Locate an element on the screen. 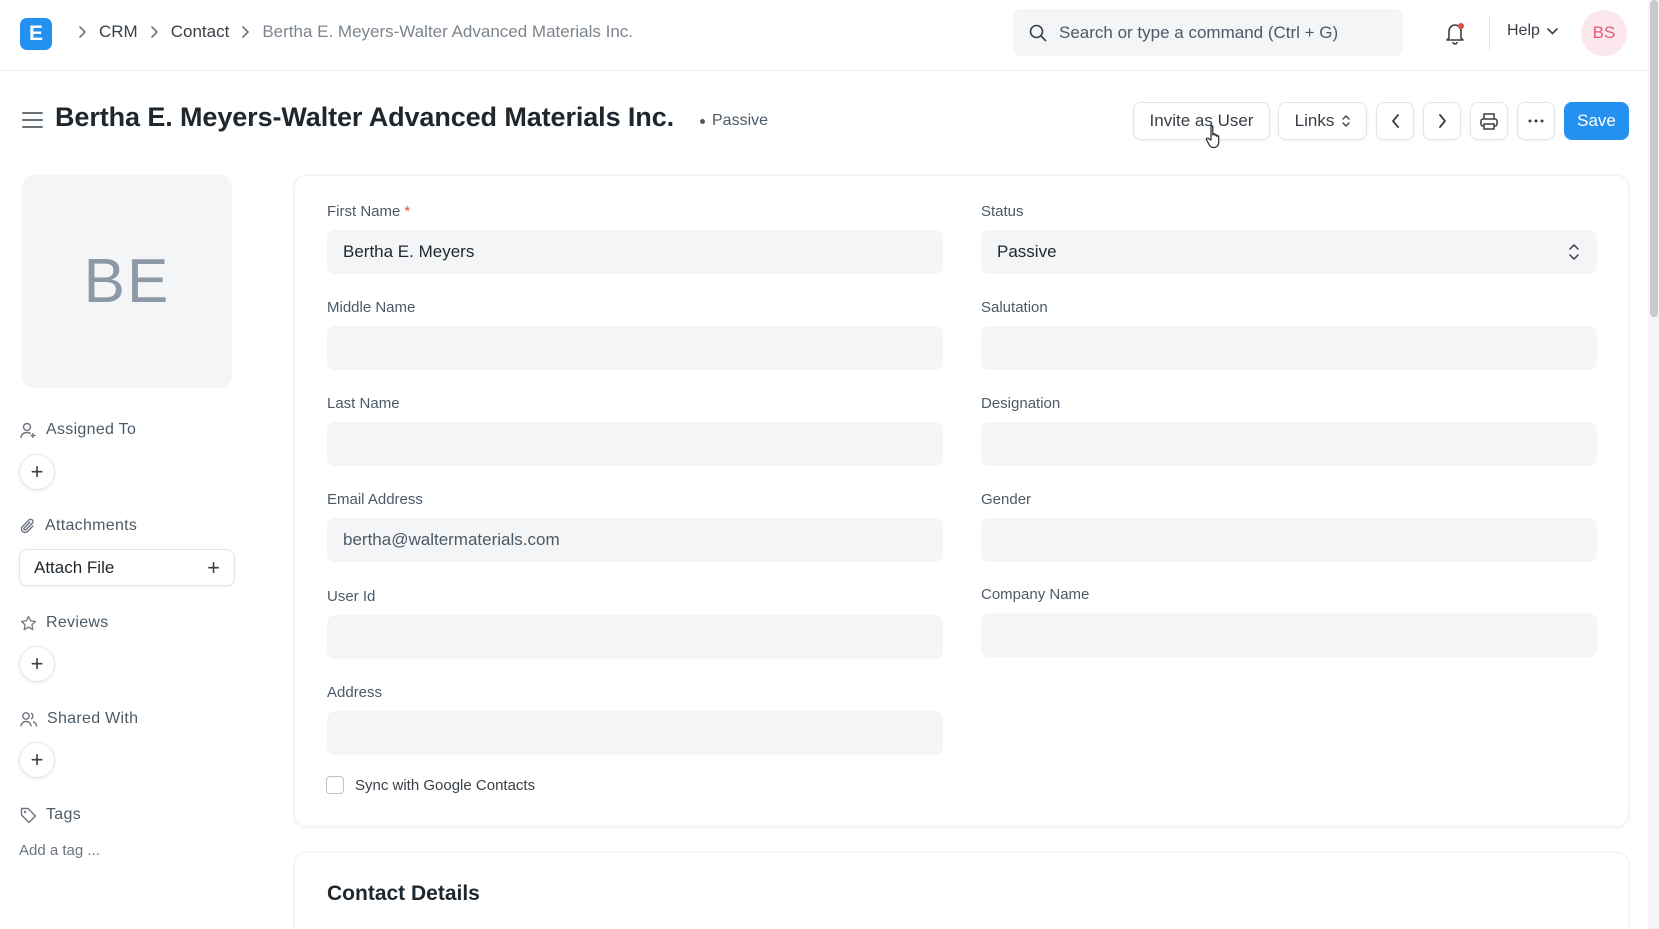 This screenshot has height=929, width=1659. chevron-left-icon is located at coordinates (1395, 121).